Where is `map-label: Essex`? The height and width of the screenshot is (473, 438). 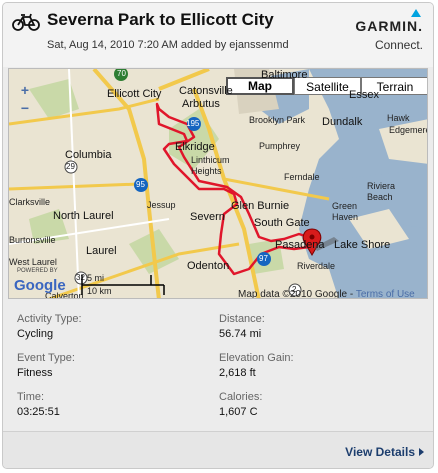 map-label: Essex is located at coordinates (364, 95).